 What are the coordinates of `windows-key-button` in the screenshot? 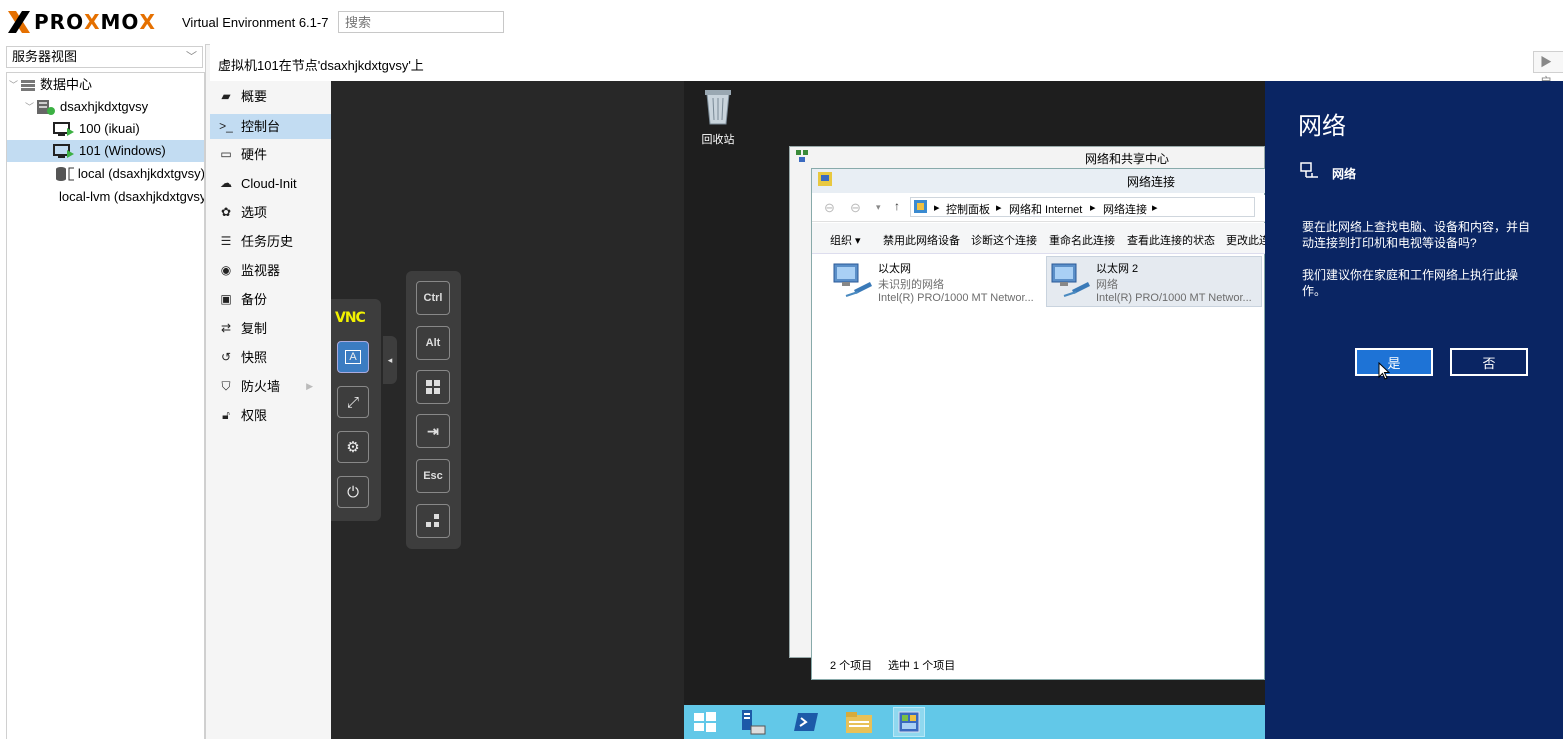 It's located at (433, 387).